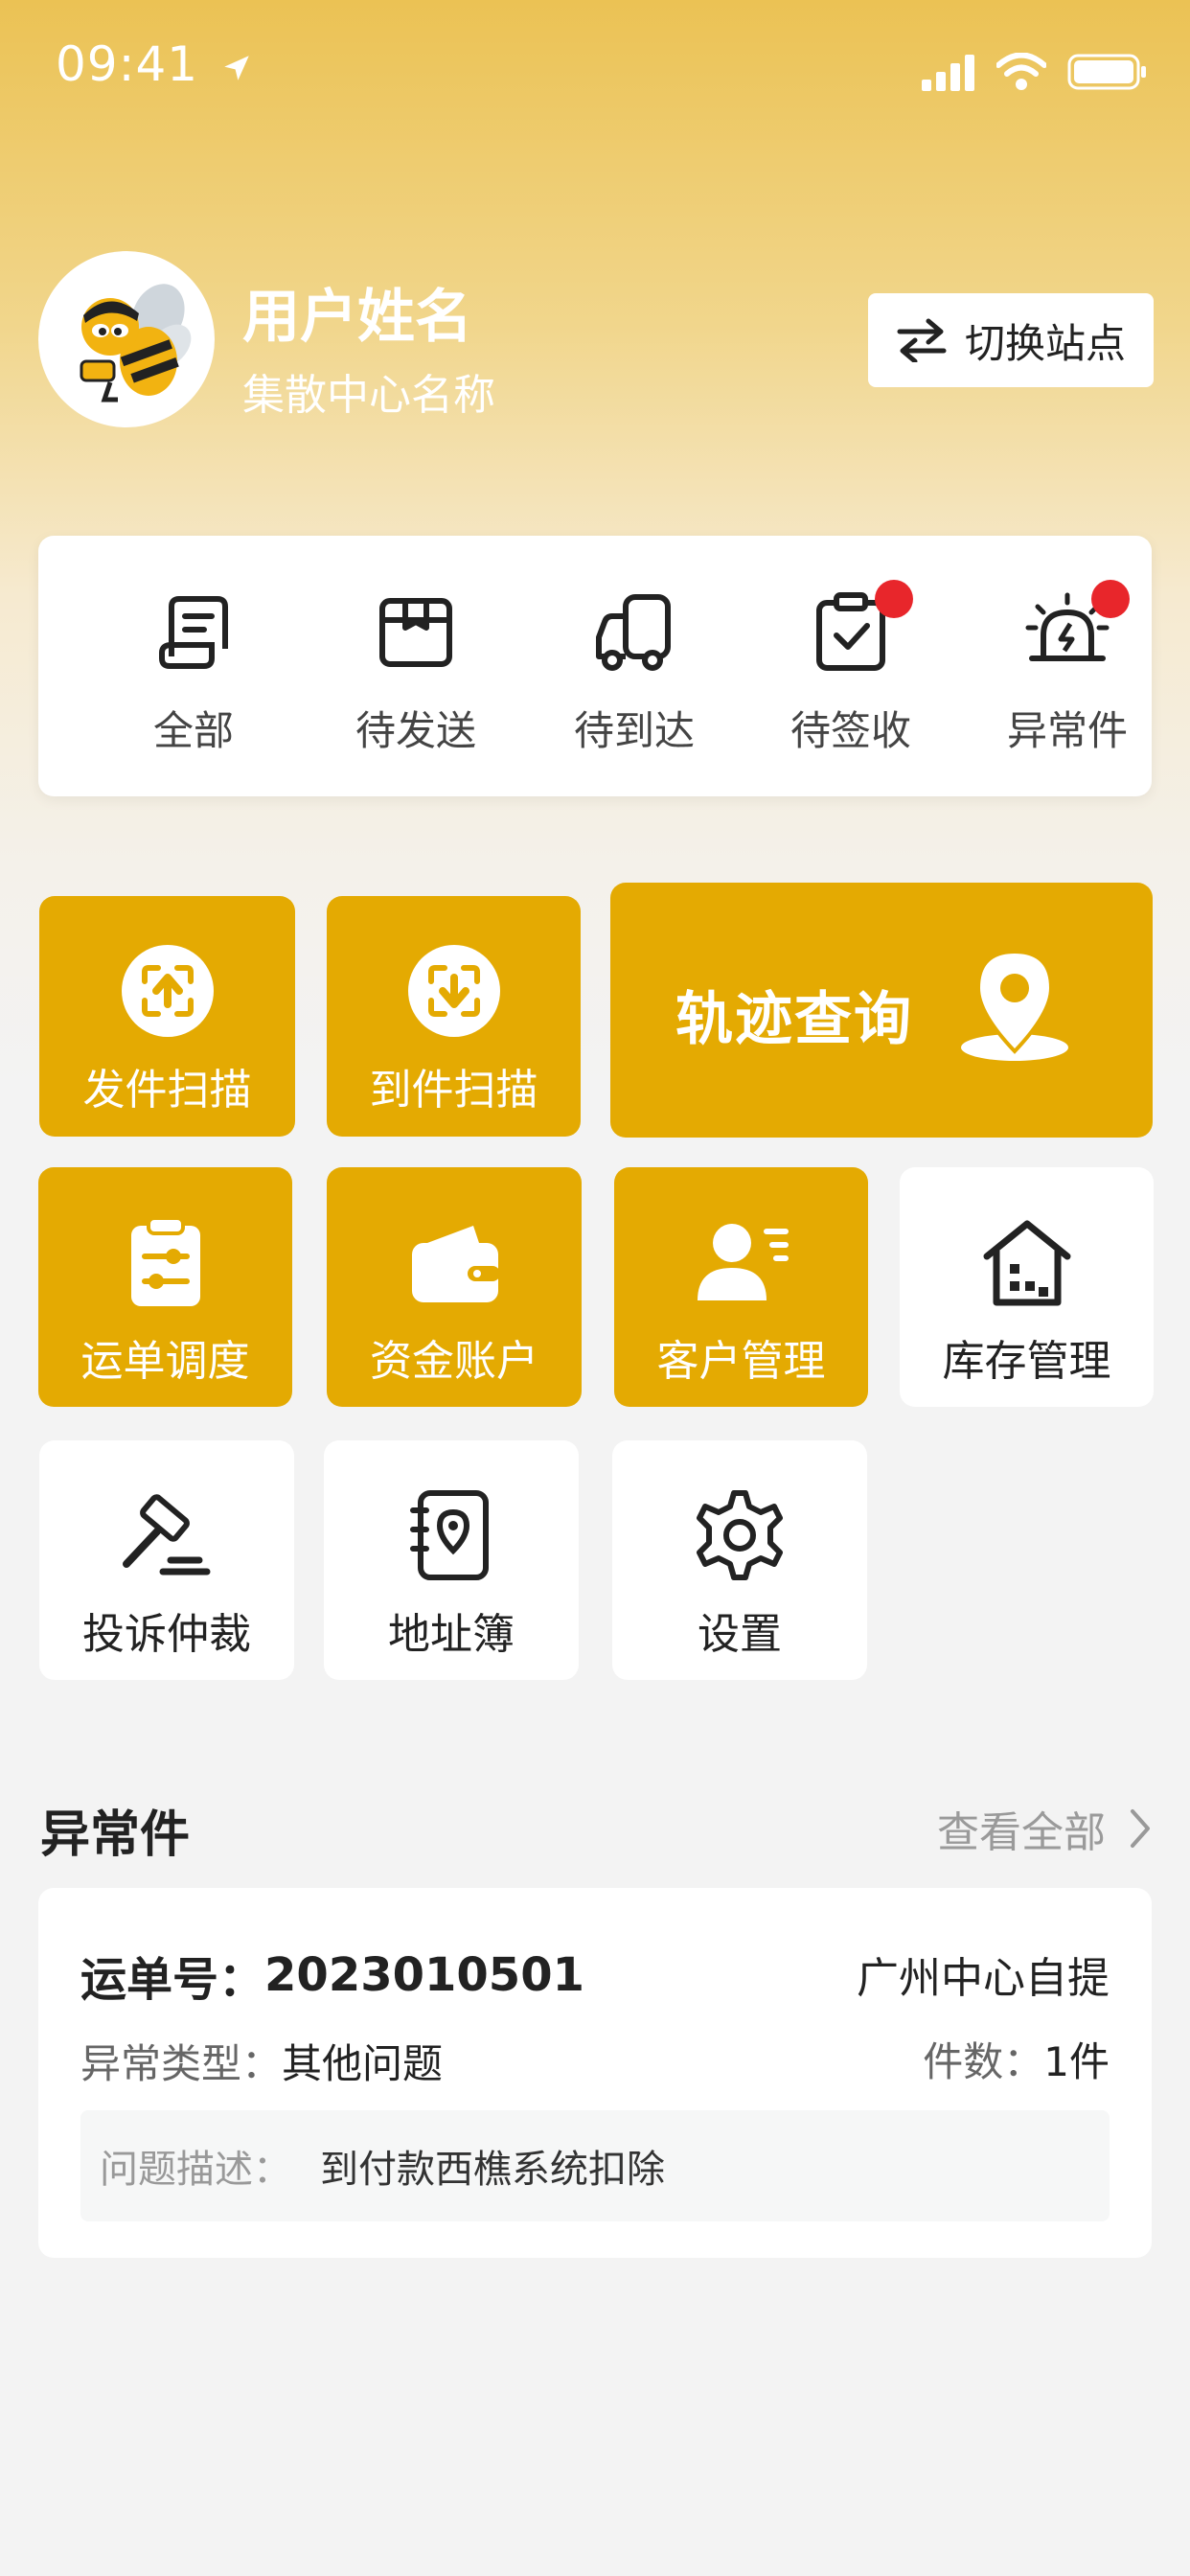 Image resolution: width=1190 pixels, height=2576 pixels. What do you see at coordinates (493, 2170) in the screenshot?
I see `problem-description-value: 到付款西樵系统扣除` at bounding box center [493, 2170].